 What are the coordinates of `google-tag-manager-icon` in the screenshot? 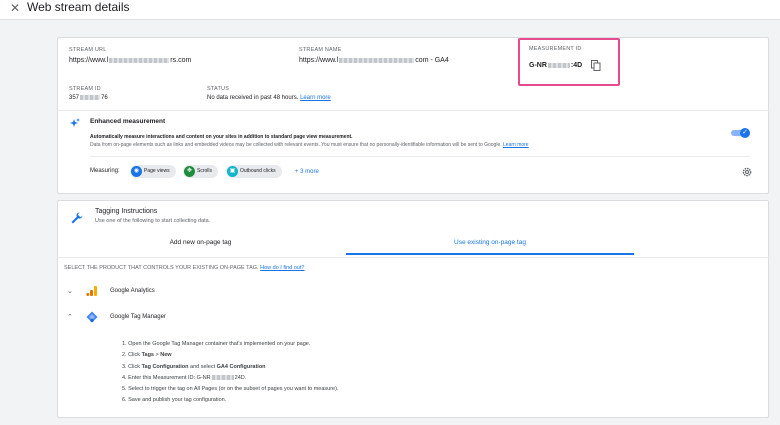 It's located at (92, 317).